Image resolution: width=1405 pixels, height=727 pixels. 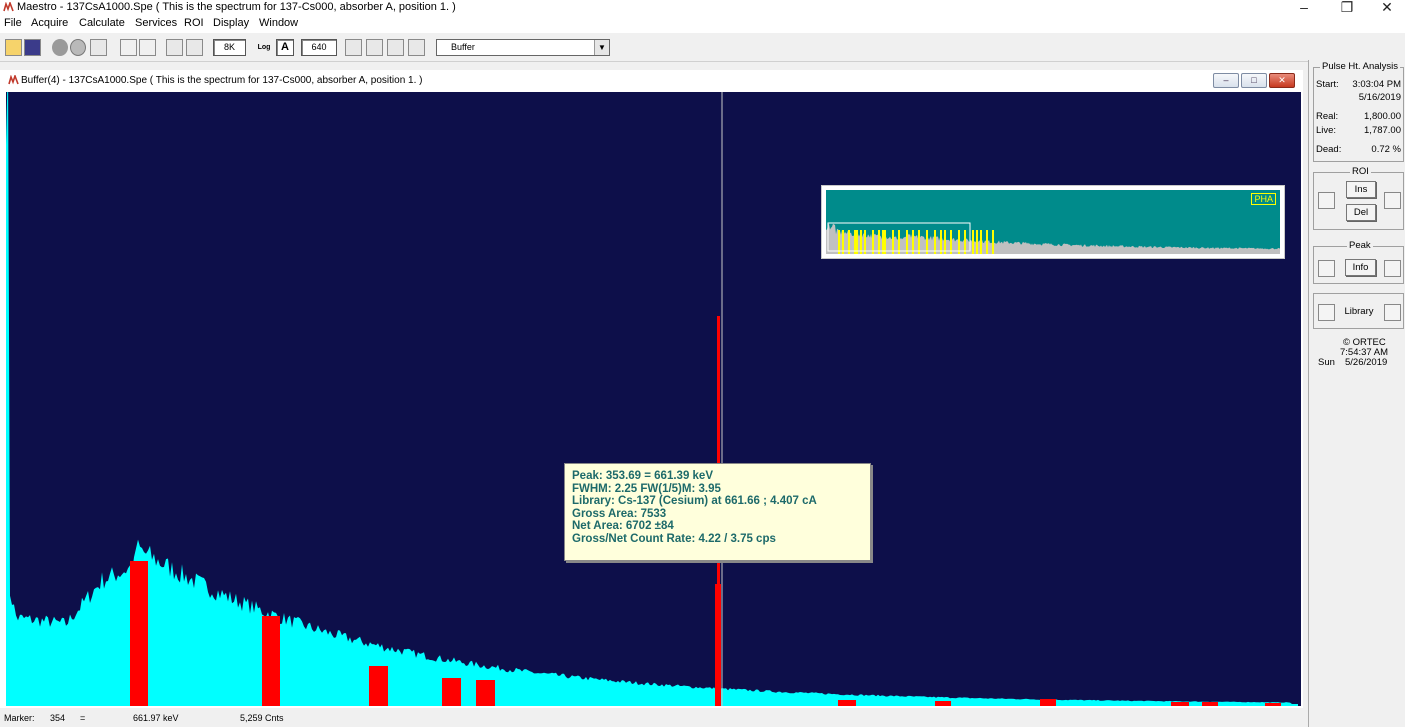 What do you see at coordinates (651, 718) in the screenshot?
I see `status-bar: Marker: 354 = 661.97 keV 5,259 Cnts` at bounding box center [651, 718].